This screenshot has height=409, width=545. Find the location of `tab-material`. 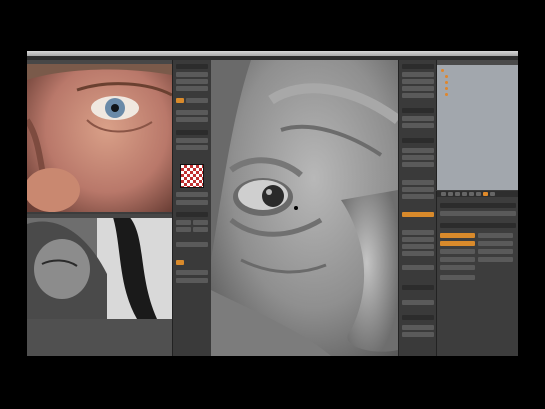

tab-material is located at coordinates (485, 194).